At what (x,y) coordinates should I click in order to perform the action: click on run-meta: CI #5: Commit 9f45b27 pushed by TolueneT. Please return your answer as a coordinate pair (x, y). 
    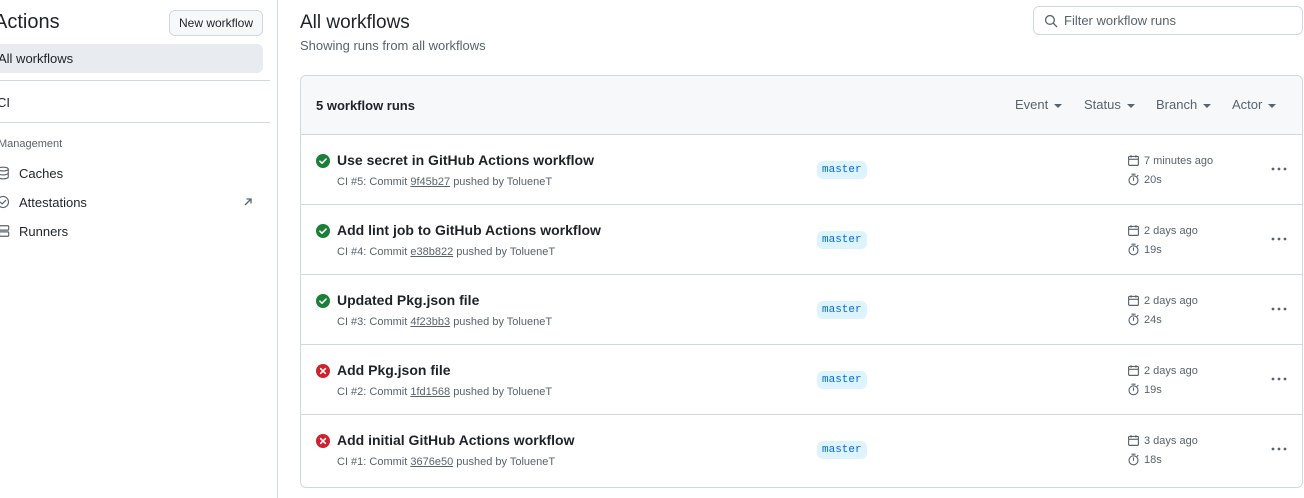
    Looking at the image, I should click on (444, 182).